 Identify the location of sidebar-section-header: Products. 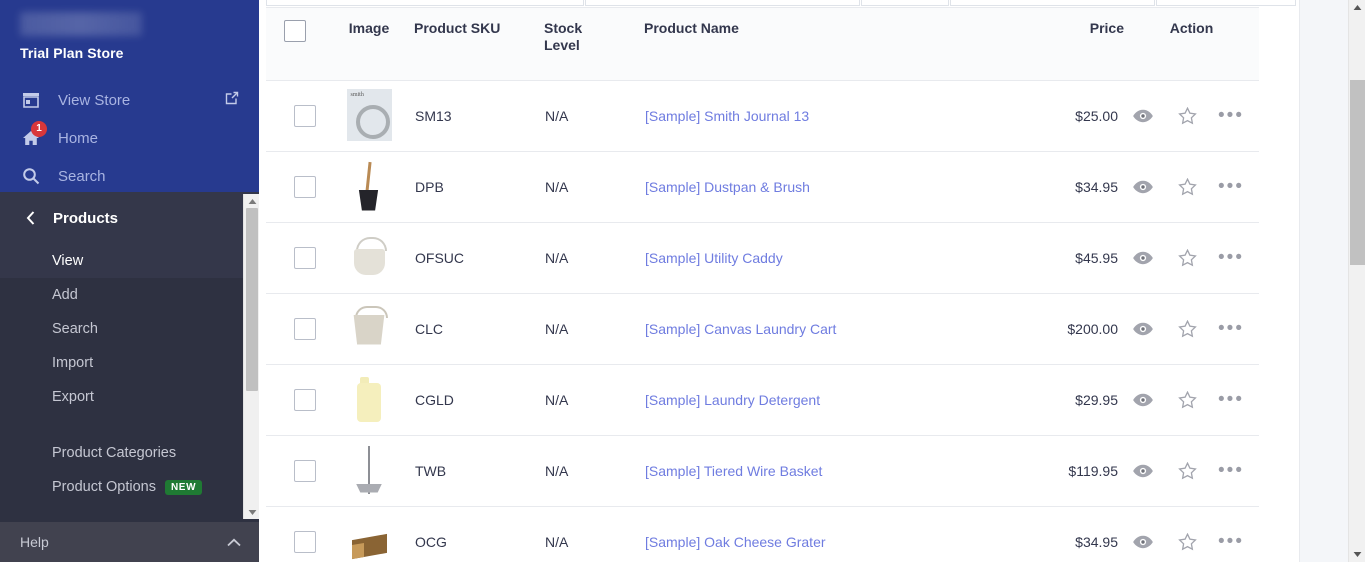
(129, 218).